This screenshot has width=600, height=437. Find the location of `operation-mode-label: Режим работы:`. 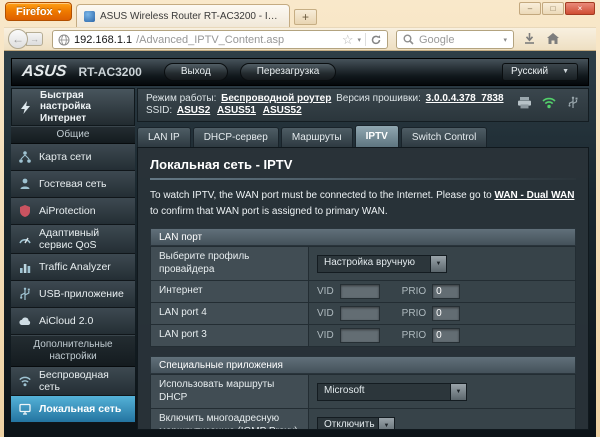

operation-mode-label: Режим работы: is located at coordinates (181, 98).